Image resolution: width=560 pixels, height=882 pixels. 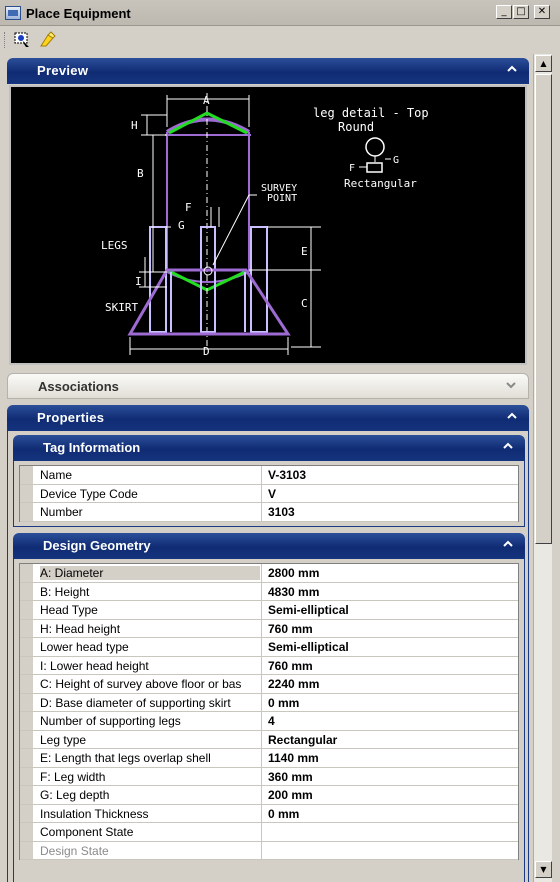 I want to click on property-row: G: Leg depth 200 mm, so click(x=269, y=795).